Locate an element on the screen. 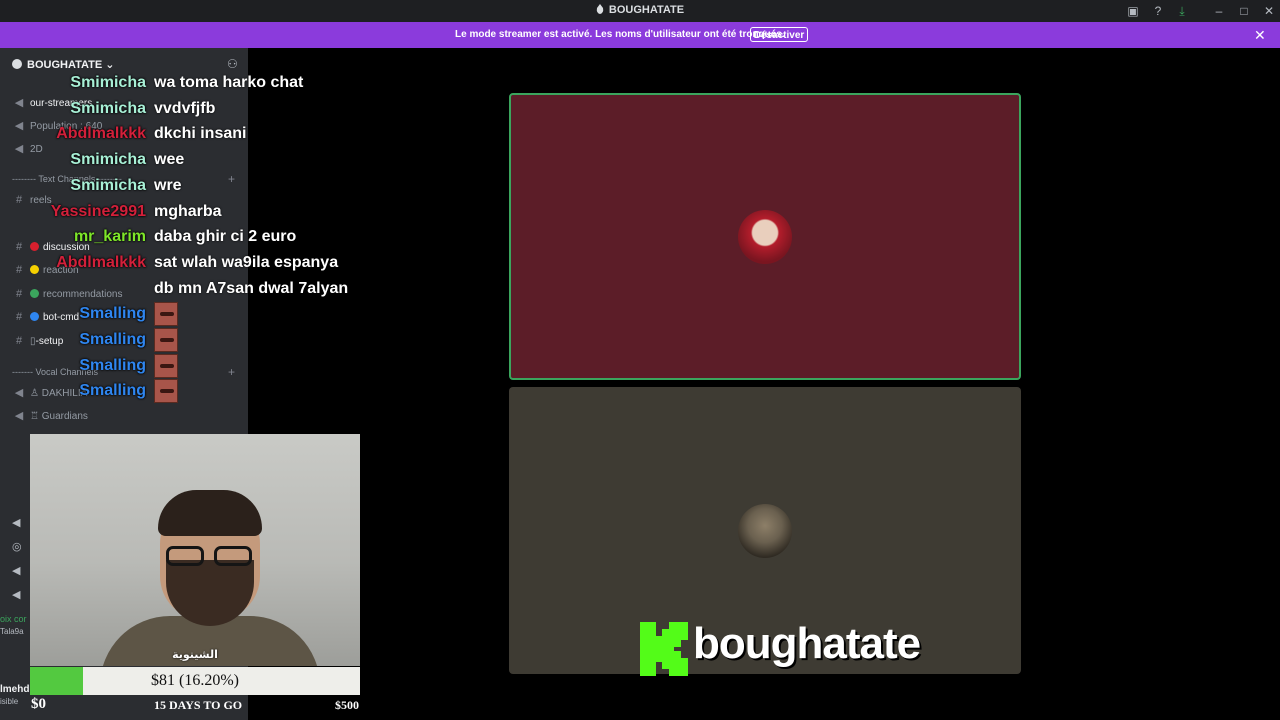 The image size is (1280, 720). webcam-feed: الشينوية is located at coordinates (195, 550).